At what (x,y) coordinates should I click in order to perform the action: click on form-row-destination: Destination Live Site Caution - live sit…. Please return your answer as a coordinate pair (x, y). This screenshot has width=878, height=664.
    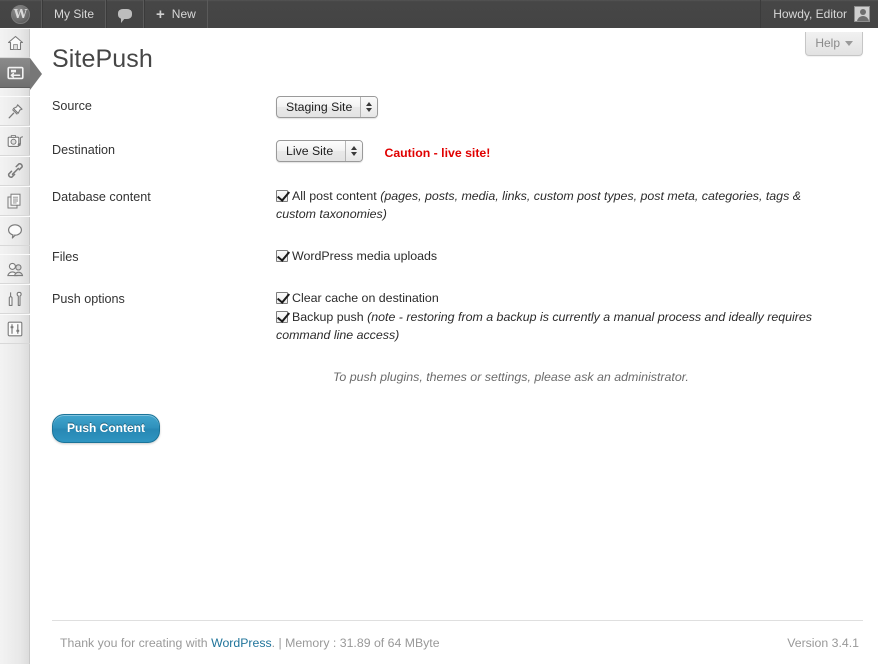
    Looking at the image, I should click on (454, 150).